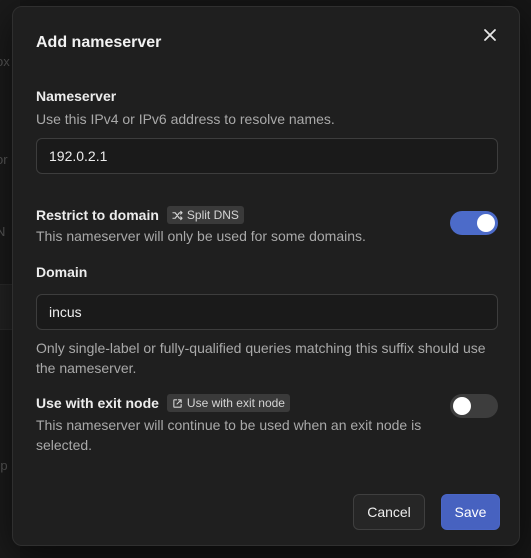  Describe the element at coordinates (62, 272) in the screenshot. I see `domain-label: Domain` at that location.